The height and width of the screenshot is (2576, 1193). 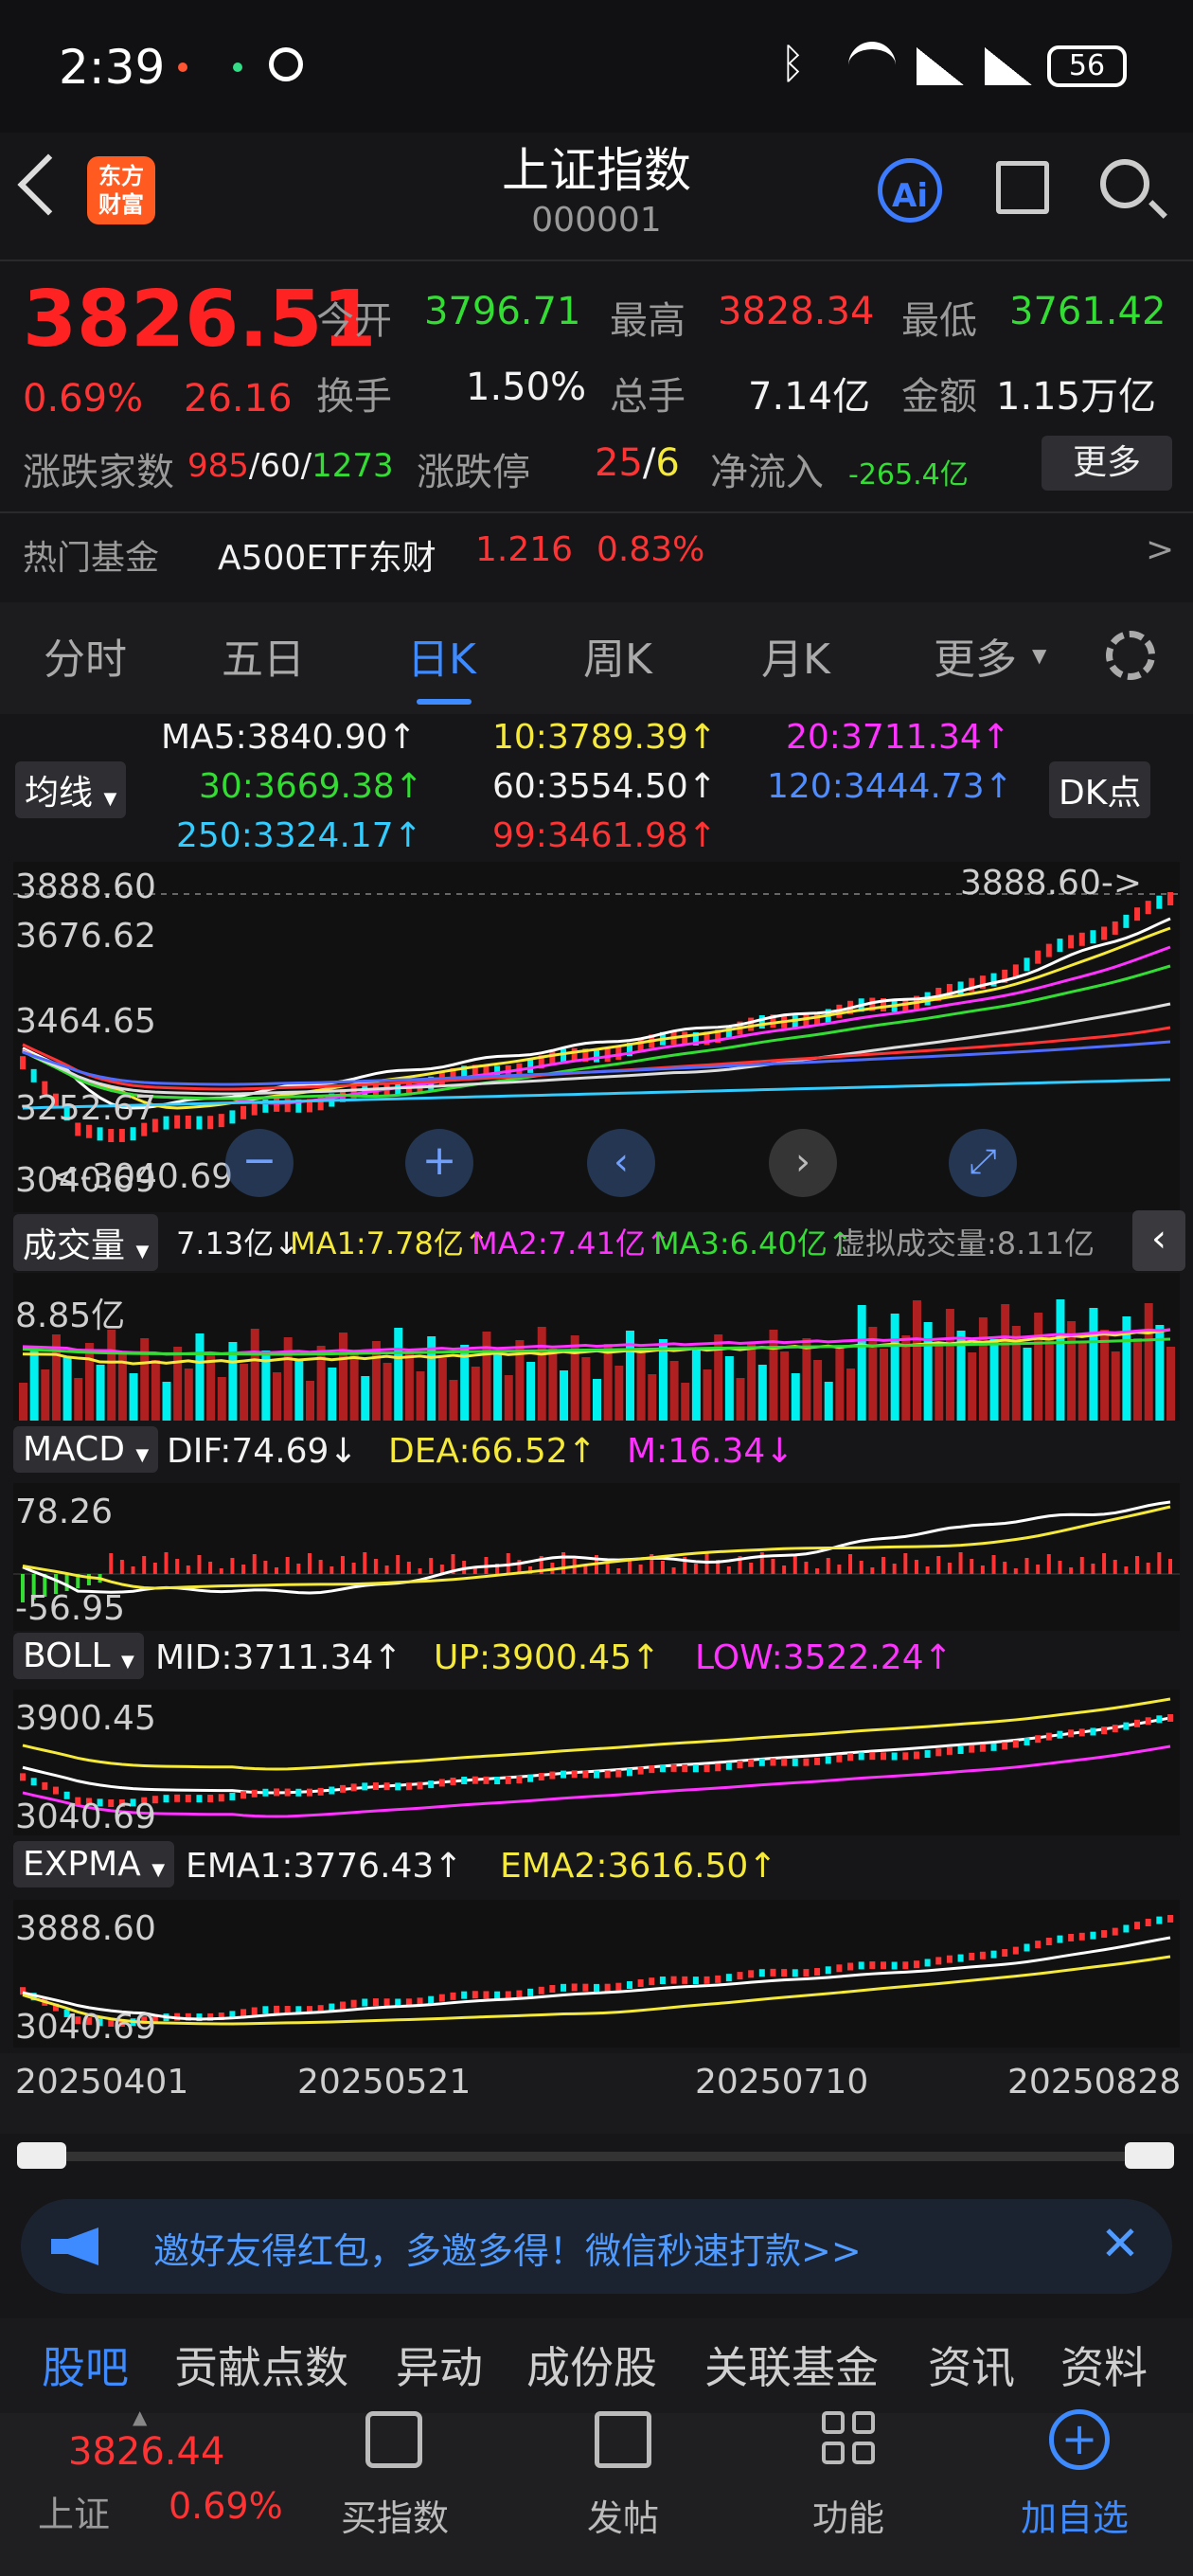 I want to click on scroll-left-button: ‹, so click(x=621, y=1163).